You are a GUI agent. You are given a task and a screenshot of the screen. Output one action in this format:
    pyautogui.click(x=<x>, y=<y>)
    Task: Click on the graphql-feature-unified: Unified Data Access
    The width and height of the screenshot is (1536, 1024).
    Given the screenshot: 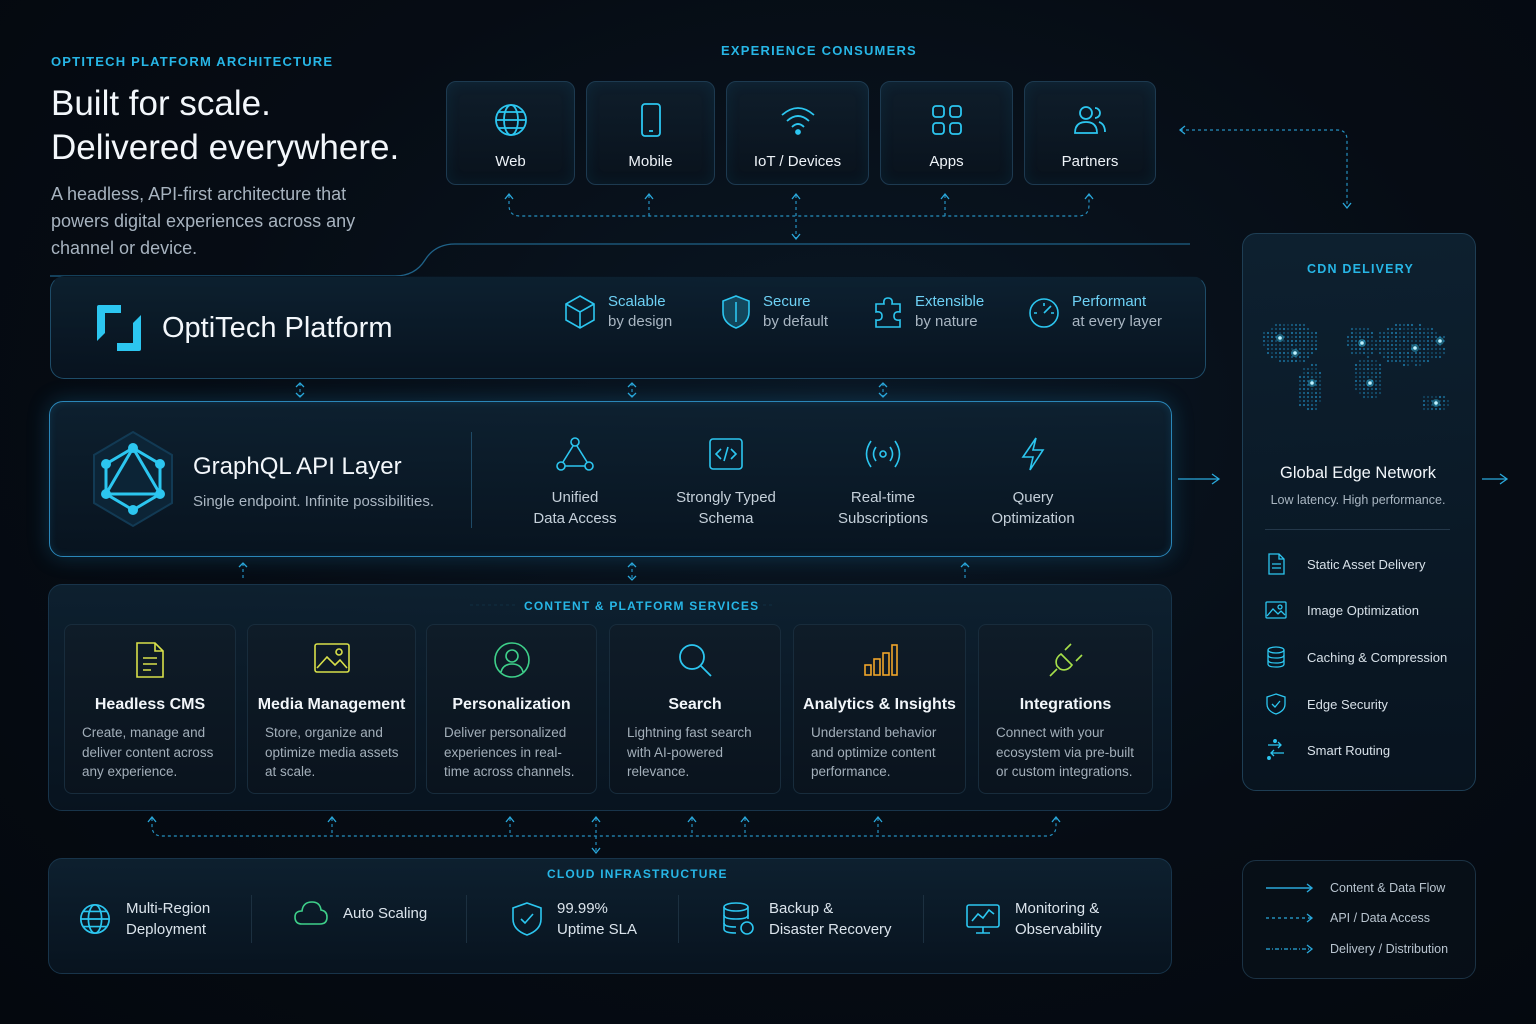 What is the action you would take?
    pyautogui.click(x=575, y=482)
    